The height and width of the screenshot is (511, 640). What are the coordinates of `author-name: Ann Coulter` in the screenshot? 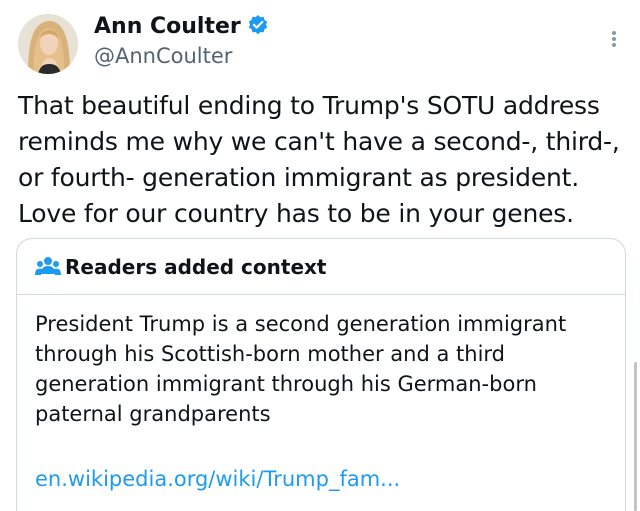 It's located at (181, 27).